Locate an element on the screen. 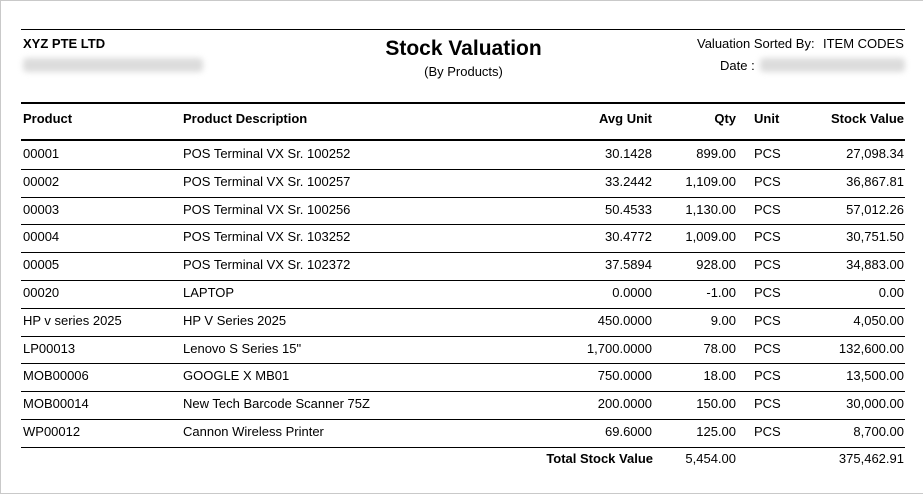  cell-product: MOB00014 is located at coordinates (56, 403).